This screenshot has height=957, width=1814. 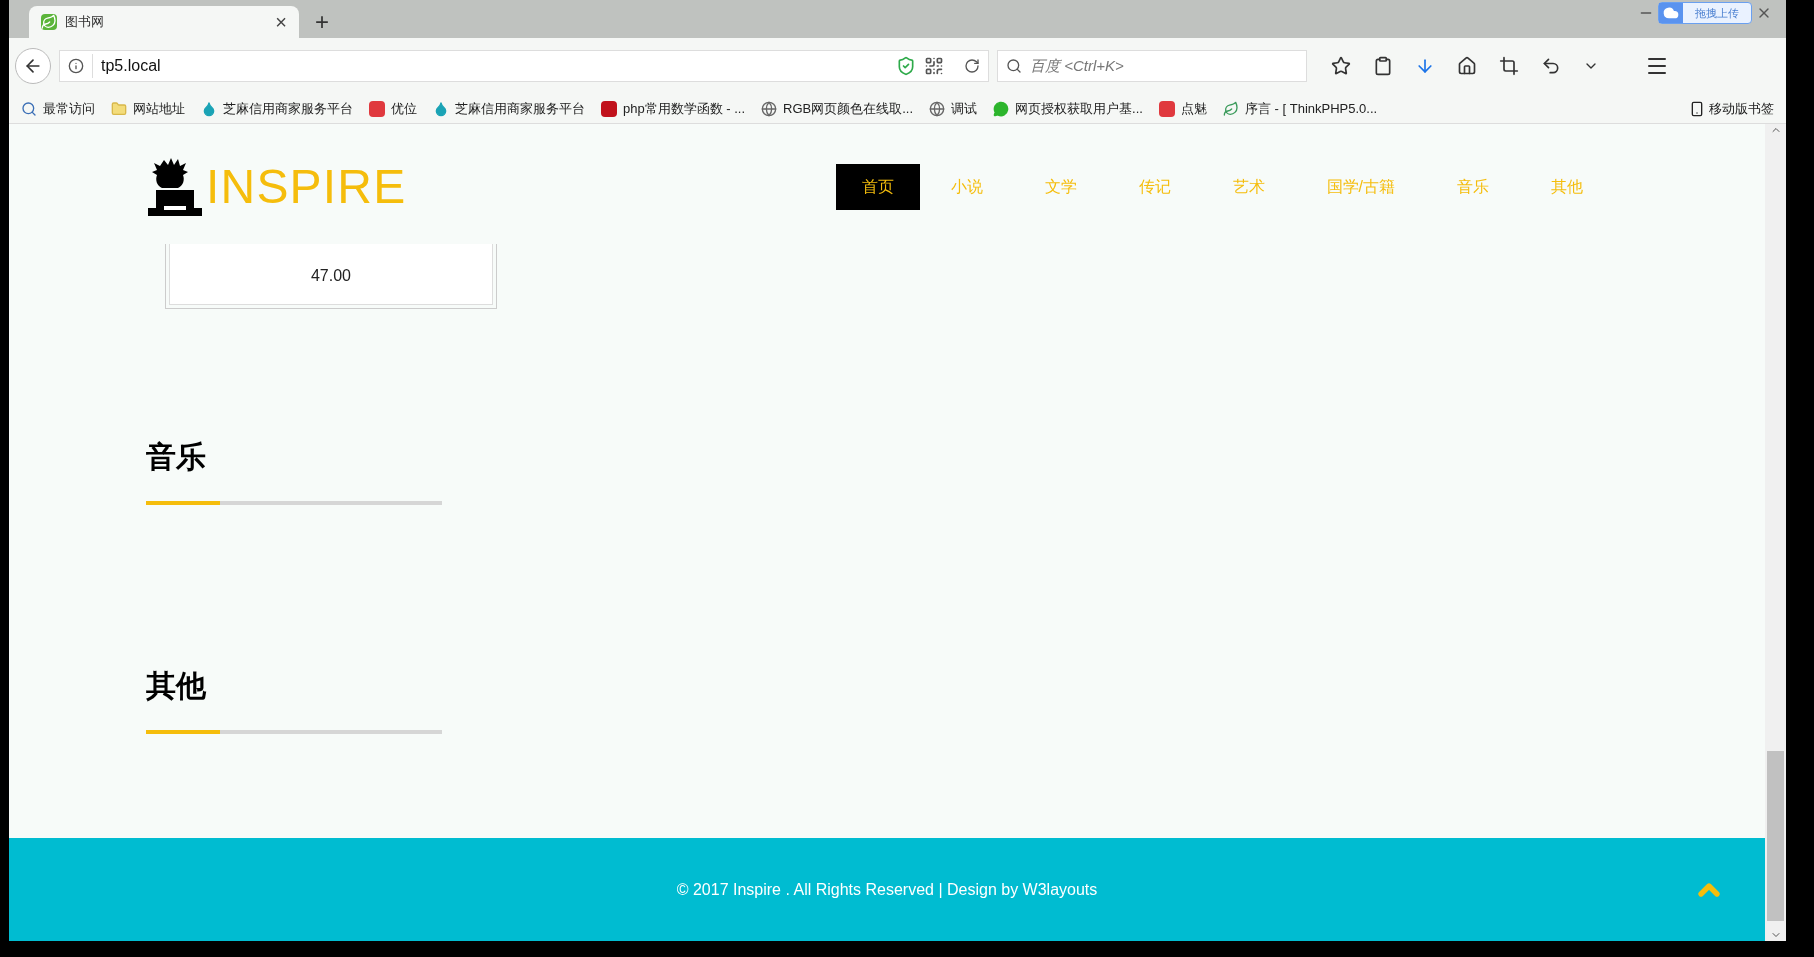 What do you see at coordinates (1341, 66) in the screenshot?
I see `star-icon` at bounding box center [1341, 66].